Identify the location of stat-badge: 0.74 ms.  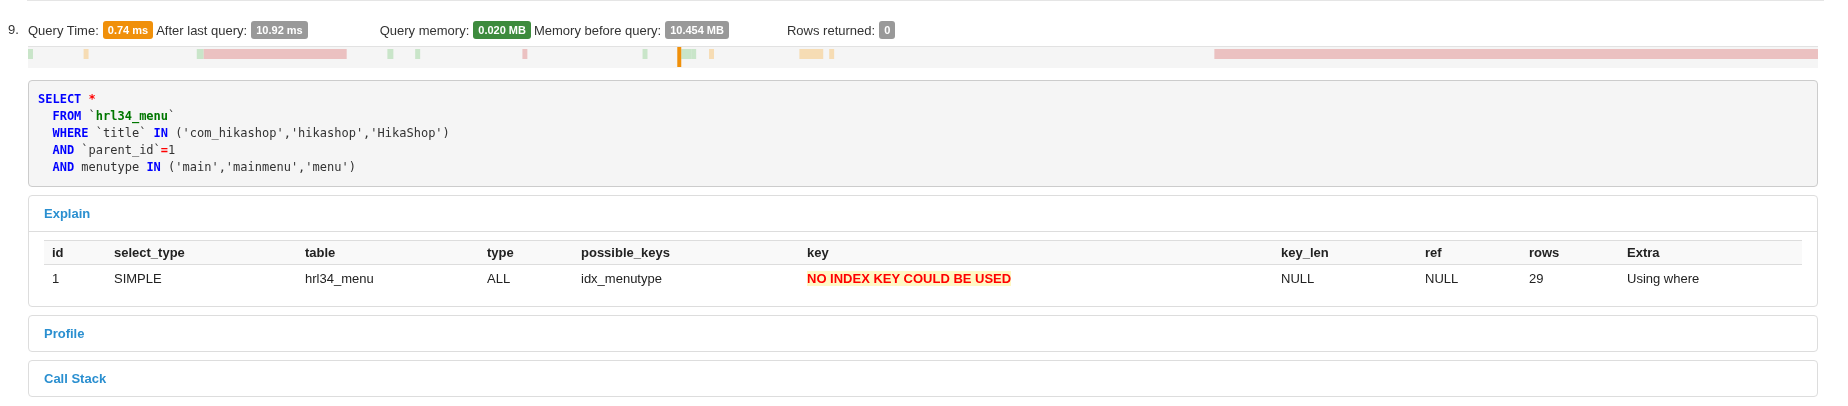
(128, 30).